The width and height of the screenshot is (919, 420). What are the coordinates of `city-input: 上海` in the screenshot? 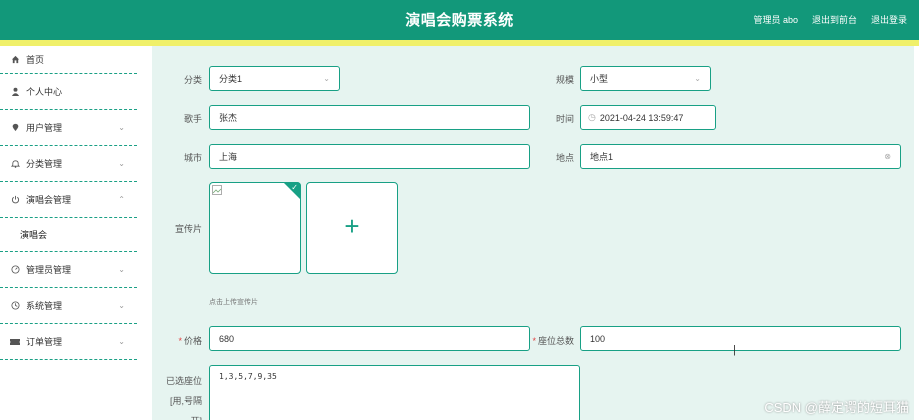 It's located at (369, 156).